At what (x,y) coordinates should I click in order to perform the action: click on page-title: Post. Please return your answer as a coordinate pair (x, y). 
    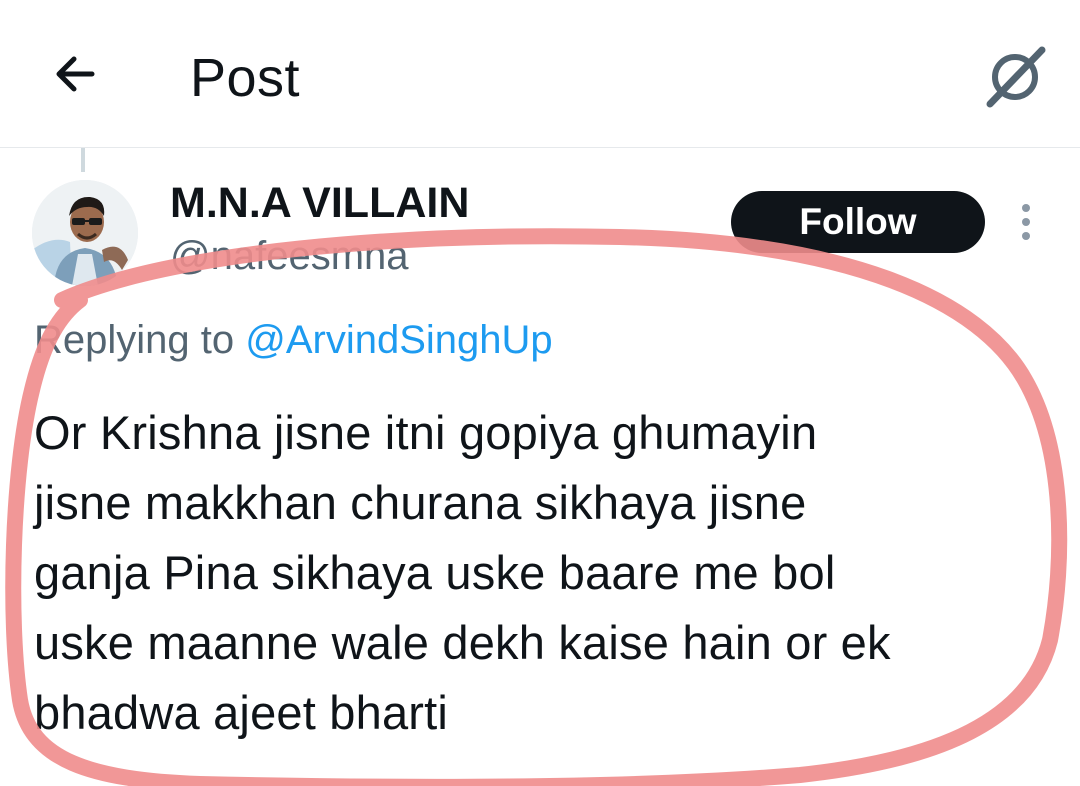
    Looking at the image, I should click on (245, 78).